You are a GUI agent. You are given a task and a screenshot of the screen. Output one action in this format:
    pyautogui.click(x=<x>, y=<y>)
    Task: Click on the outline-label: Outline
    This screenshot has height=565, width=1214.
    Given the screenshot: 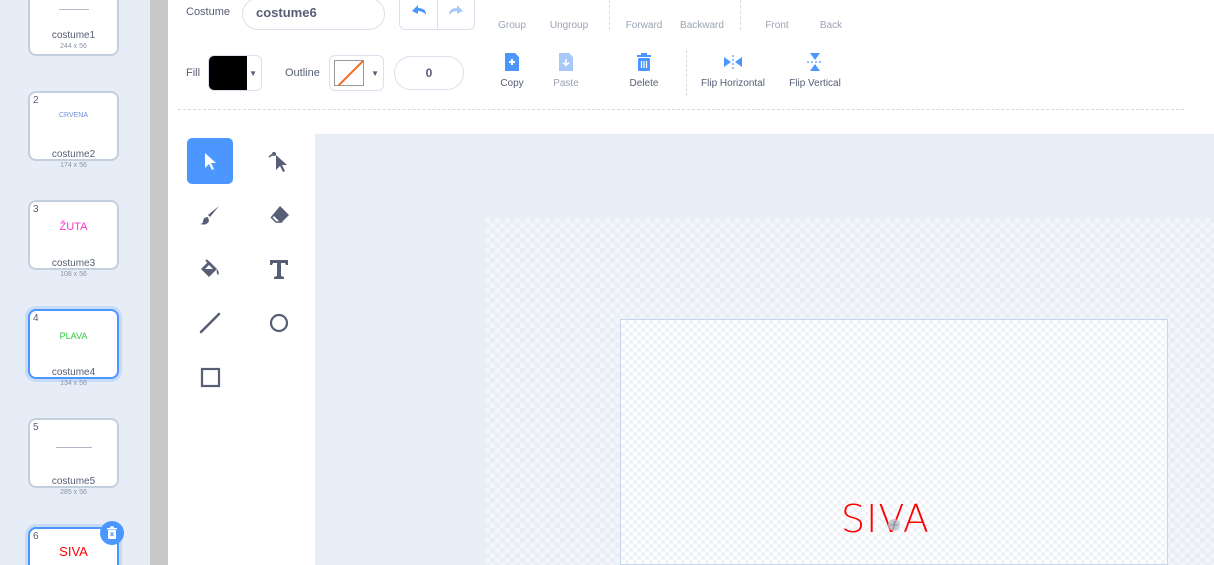 What is the action you would take?
    pyautogui.click(x=302, y=73)
    